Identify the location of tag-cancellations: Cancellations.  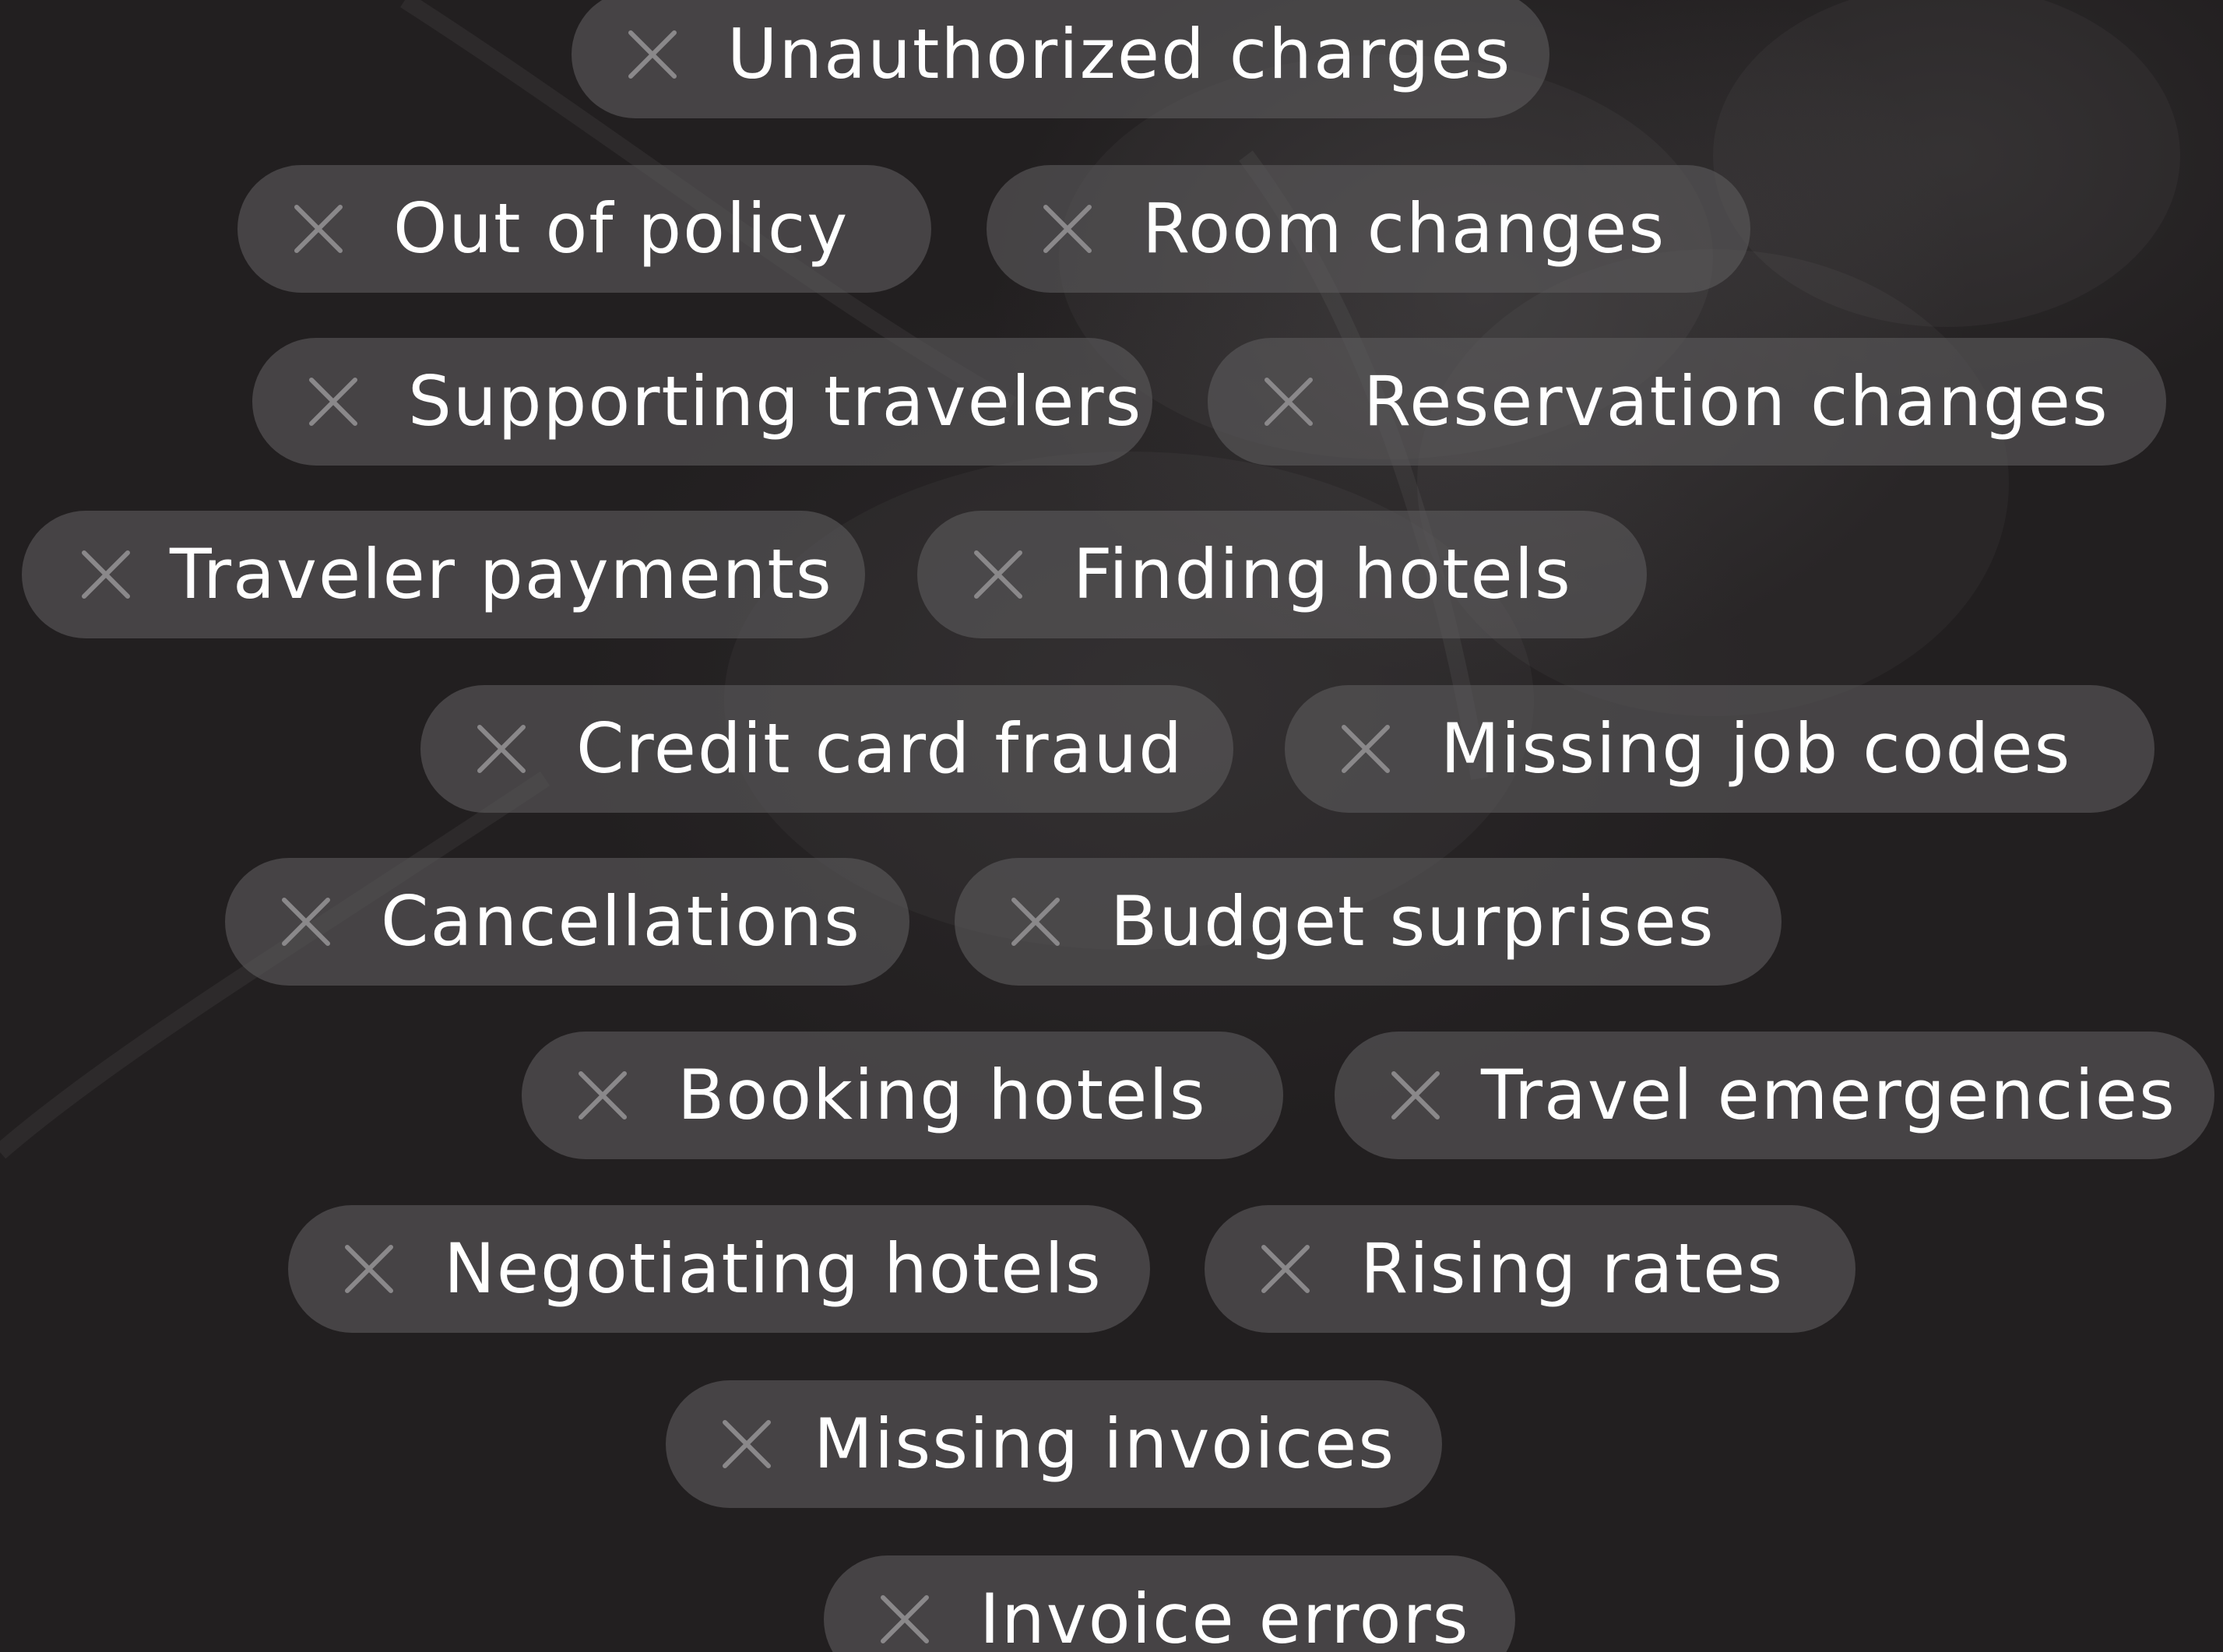
(567, 922).